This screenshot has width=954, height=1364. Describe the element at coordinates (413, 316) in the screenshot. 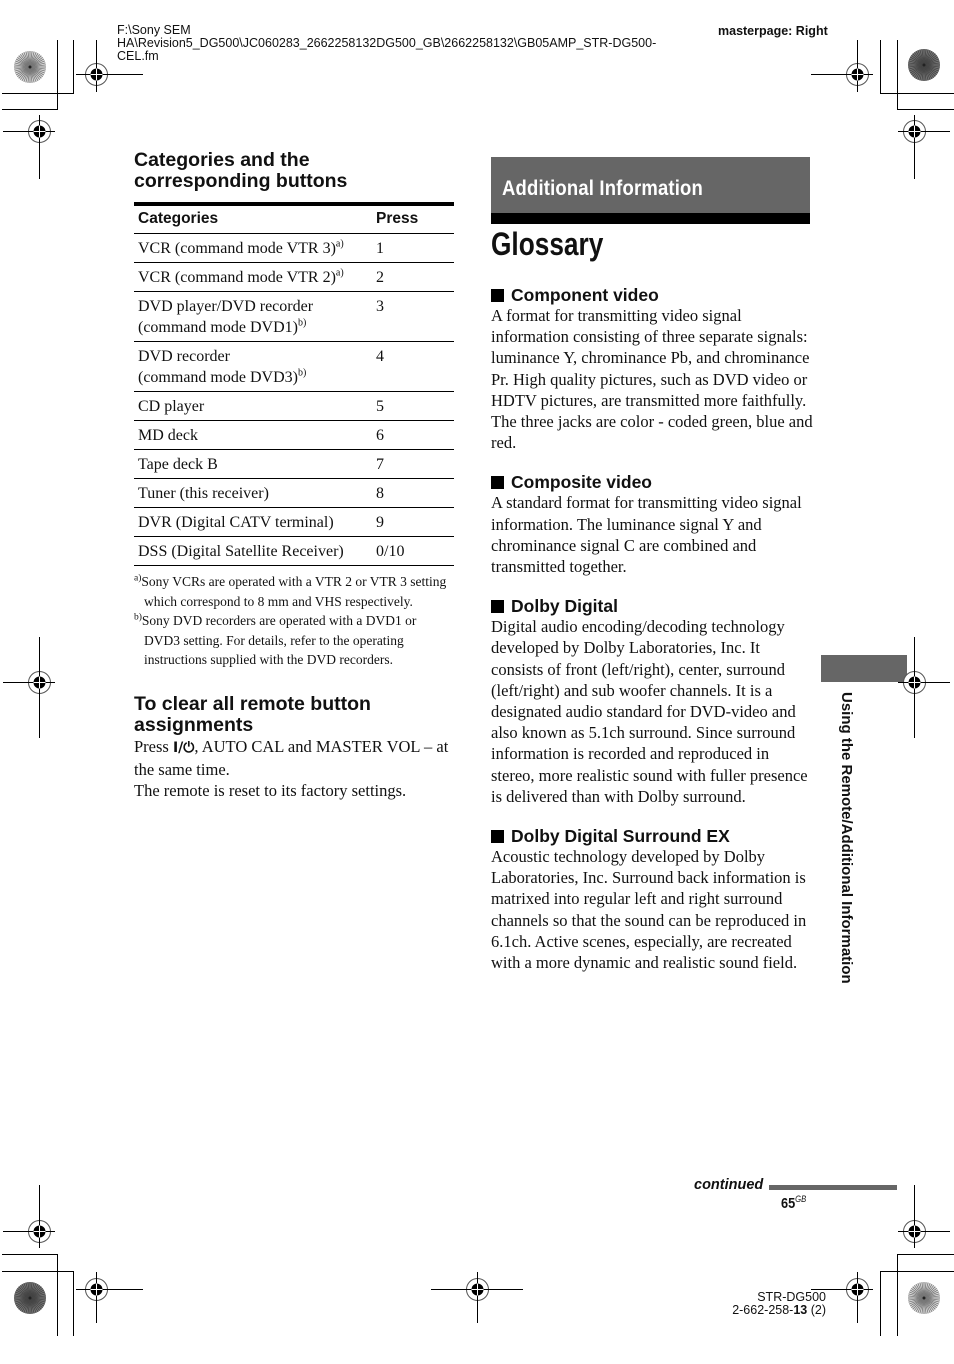

I see `press-cell: 3` at that location.